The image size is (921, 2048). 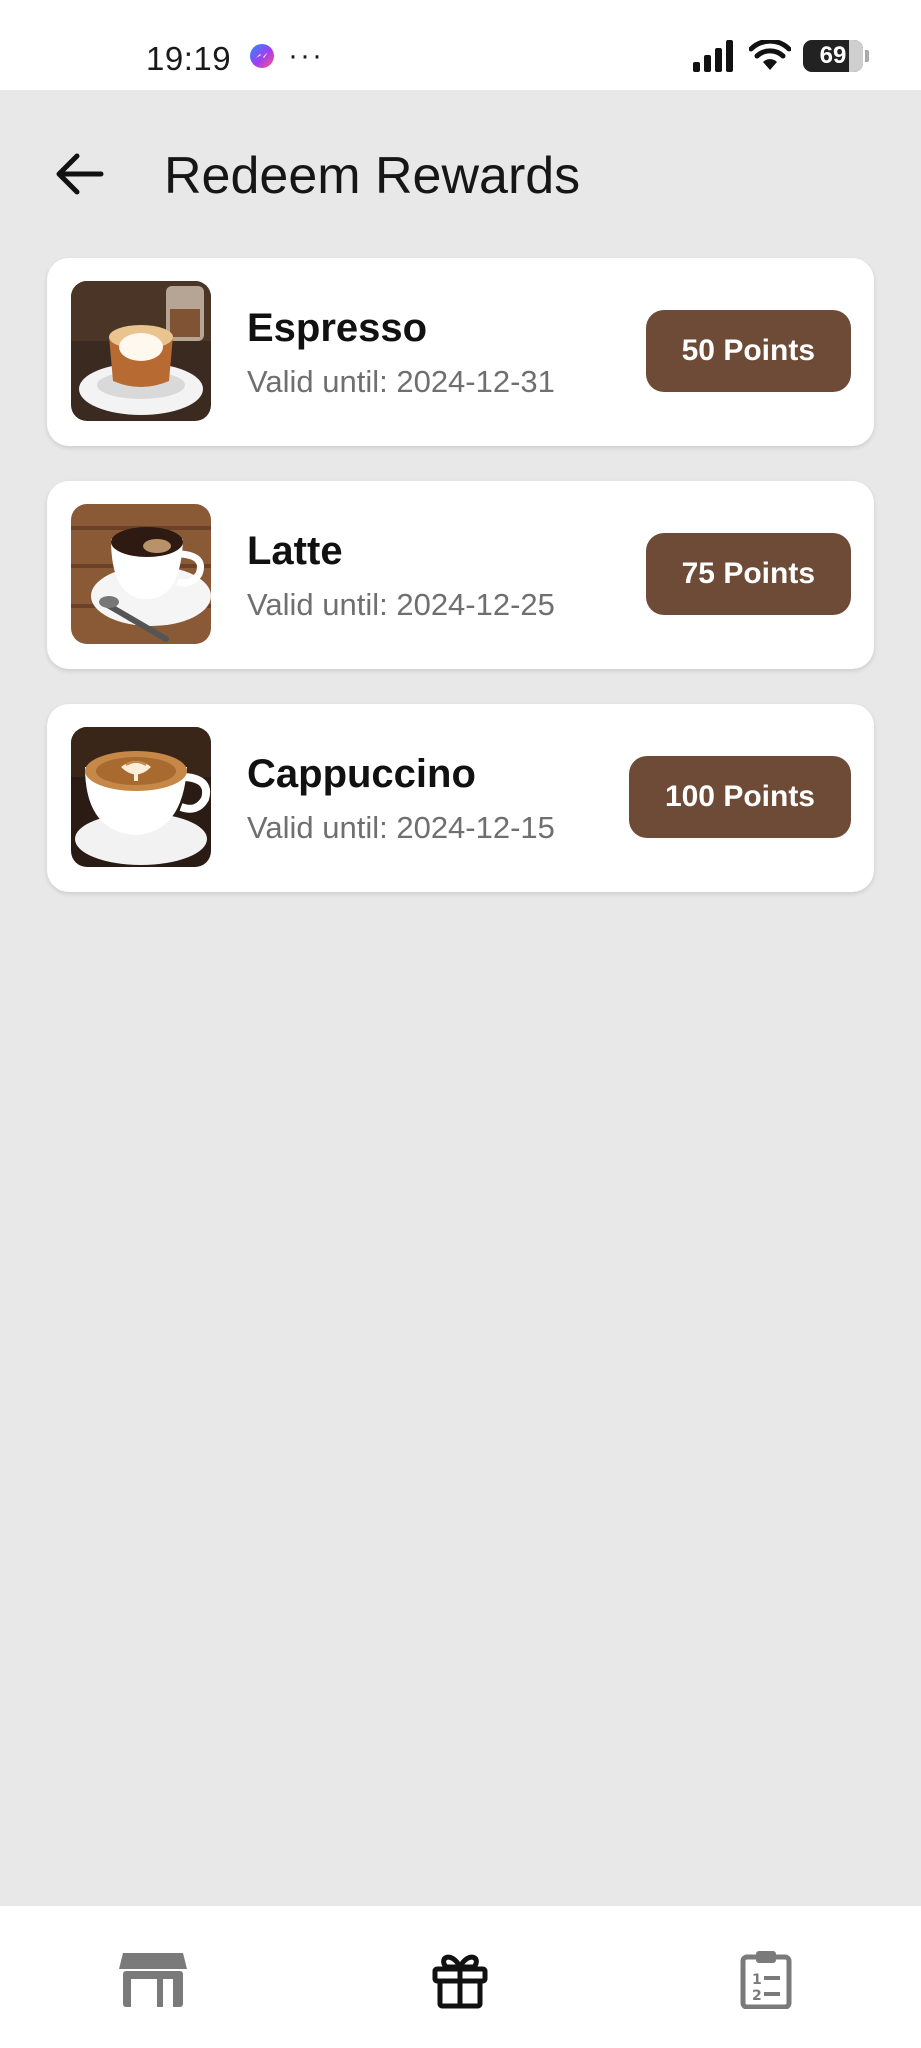 I want to click on status-system-icons: 69, so click(x=781, y=56).